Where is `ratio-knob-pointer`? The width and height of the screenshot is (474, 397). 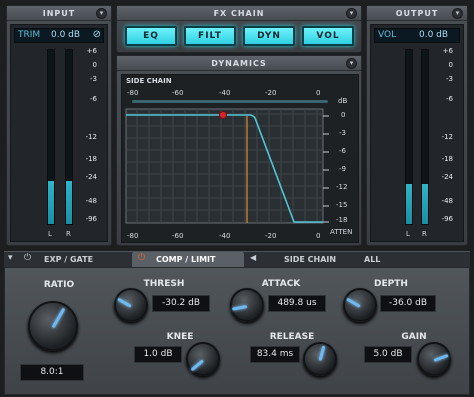 ratio-knob-pointer is located at coordinates (58, 318).